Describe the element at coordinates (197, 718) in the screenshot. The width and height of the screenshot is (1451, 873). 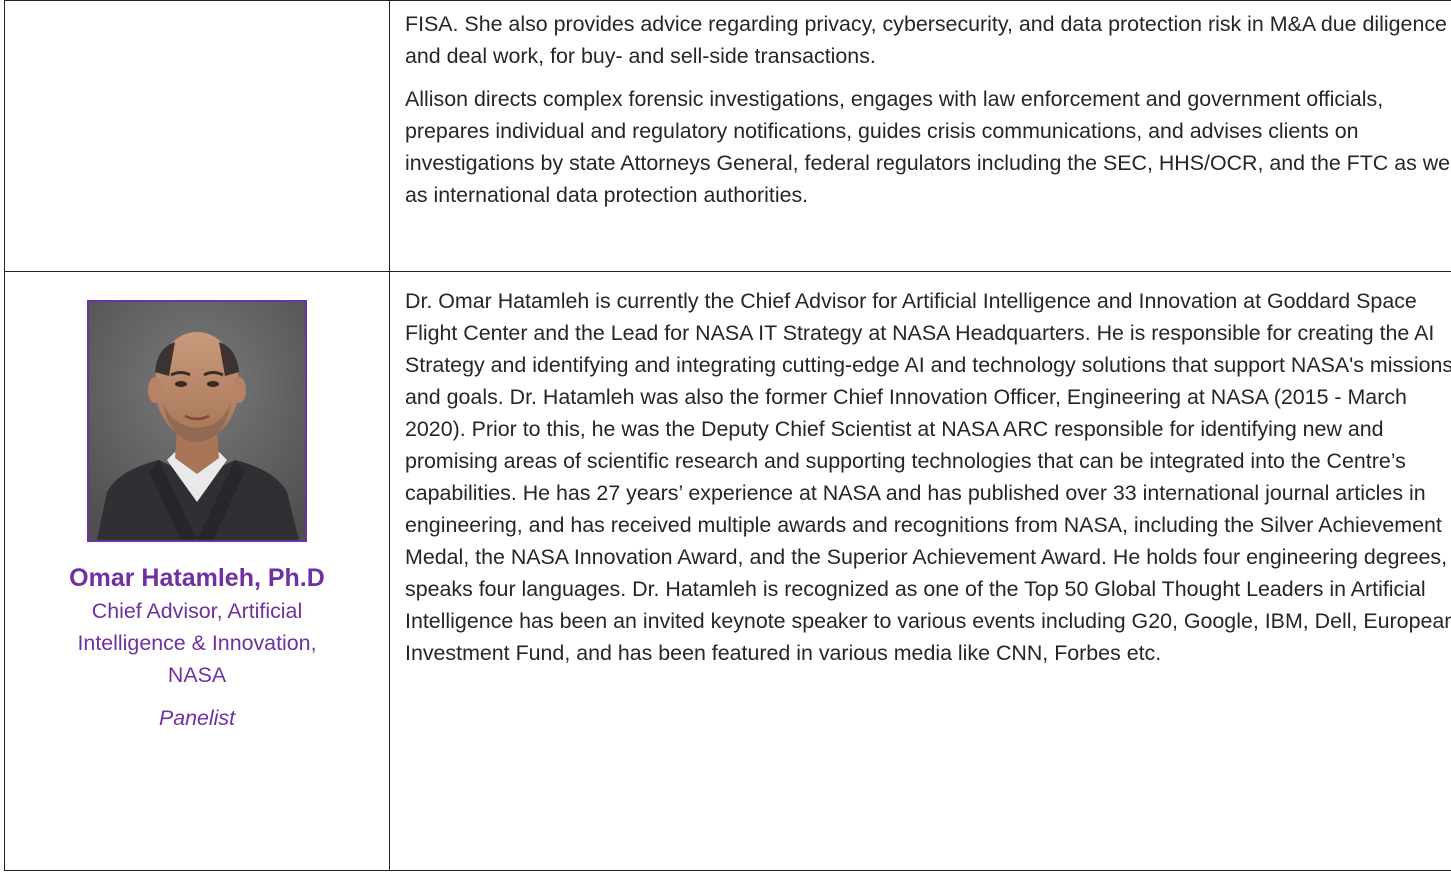
I see `speaker-role: Panelist` at that location.